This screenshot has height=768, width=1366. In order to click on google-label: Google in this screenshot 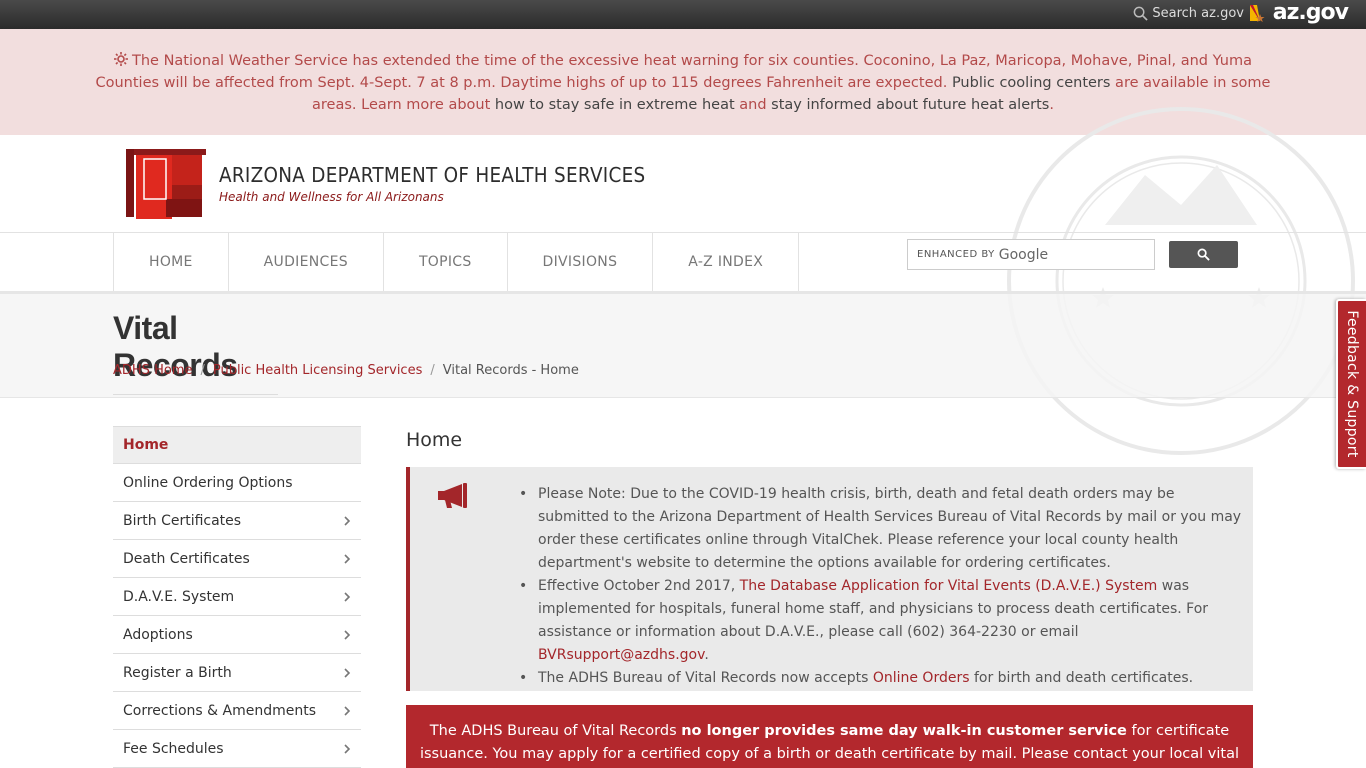, I will do `click(1023, 254)`.